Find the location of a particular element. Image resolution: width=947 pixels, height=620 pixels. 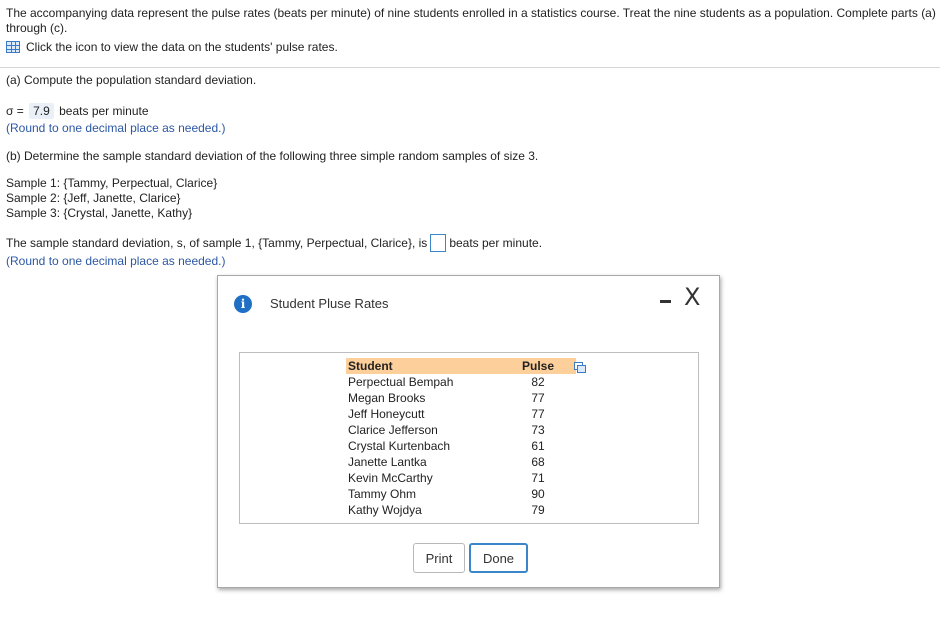

table-row: Kevin McCarthy 71 is located at coordinates (461, 478).